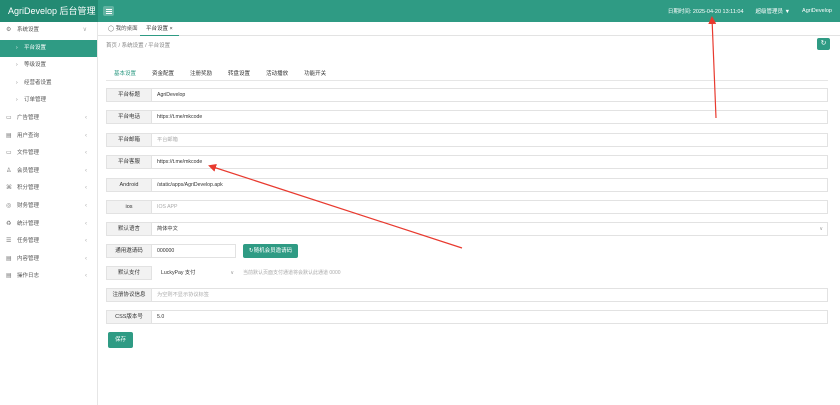  Describe the element at coordinates (28, 30) in the screenshot. I see `sidebar-item-label: 系统设置` at that location.